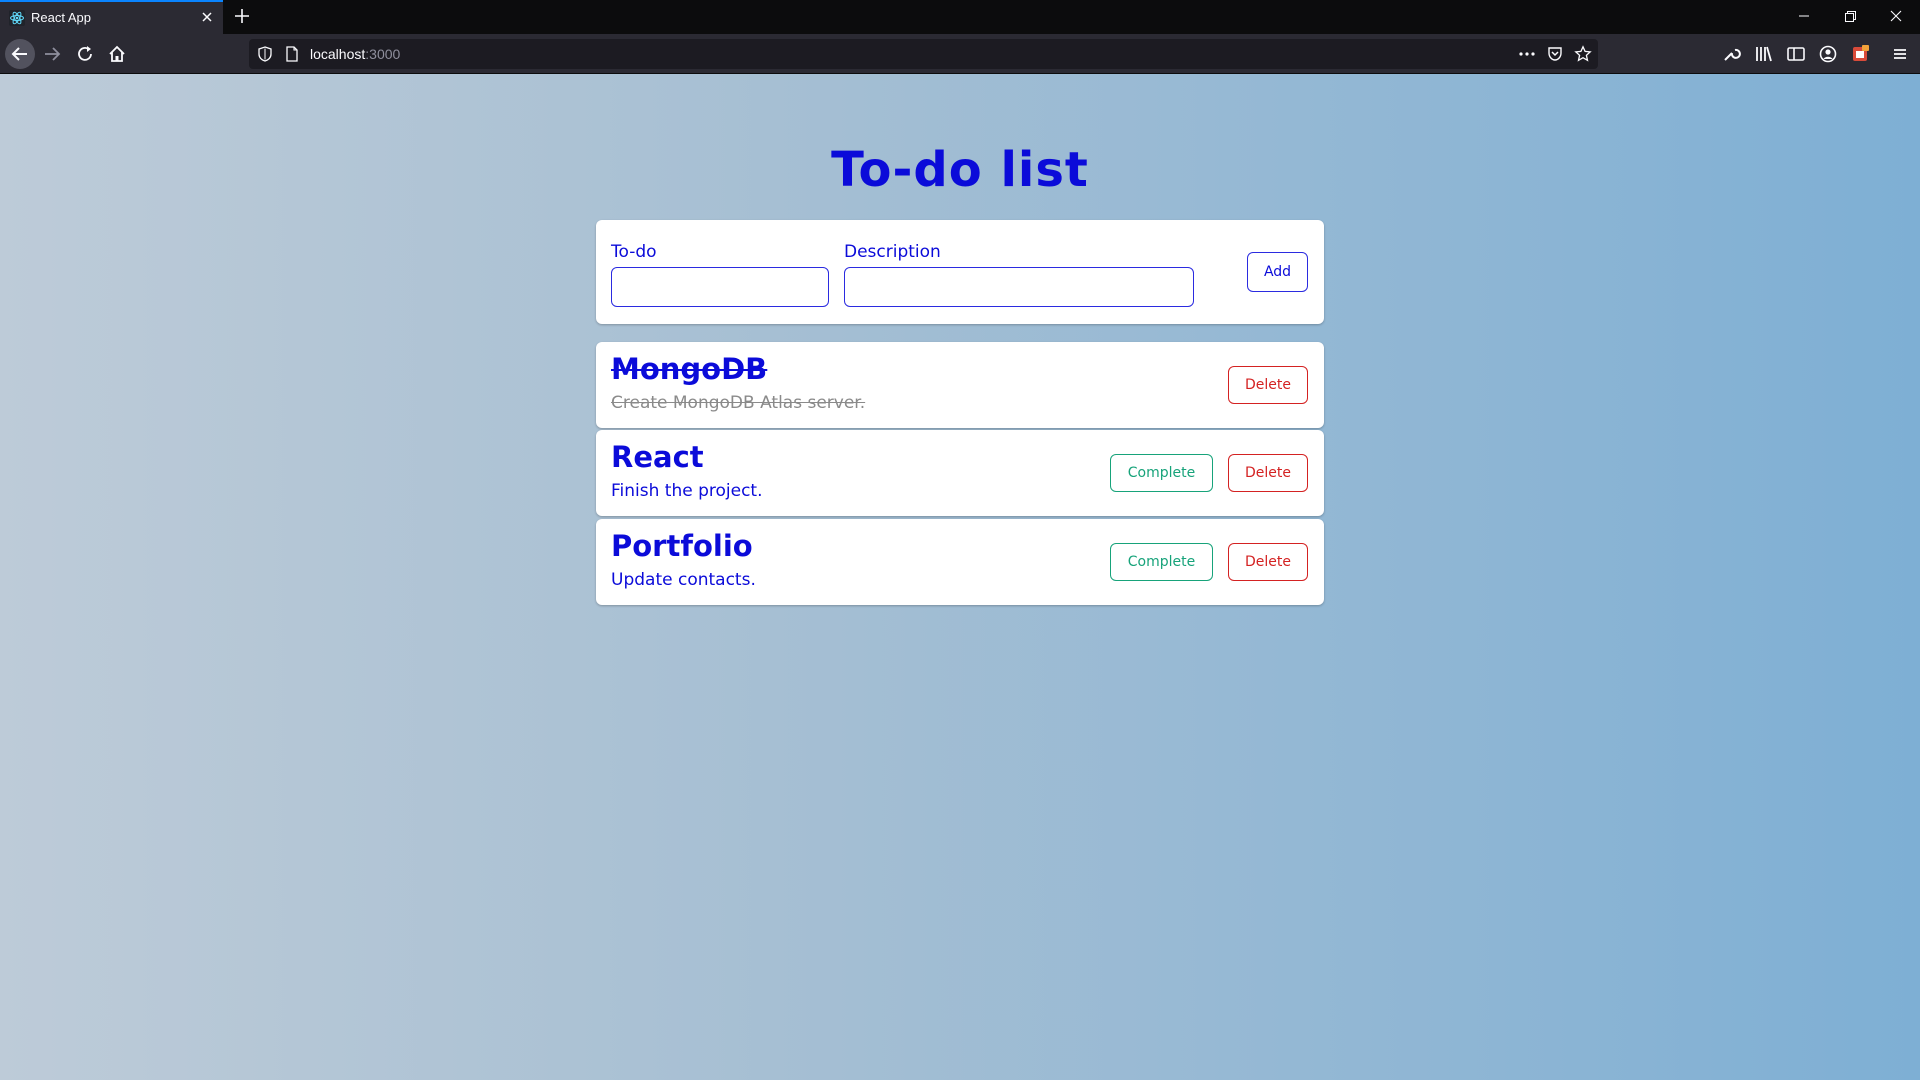 The height and width of the screenshot is (1080, 1920). What do you see at coordinates (923, 54) in the screenshot?
I see `address-bar: localhost:3000` at bounding box center [923, 54].